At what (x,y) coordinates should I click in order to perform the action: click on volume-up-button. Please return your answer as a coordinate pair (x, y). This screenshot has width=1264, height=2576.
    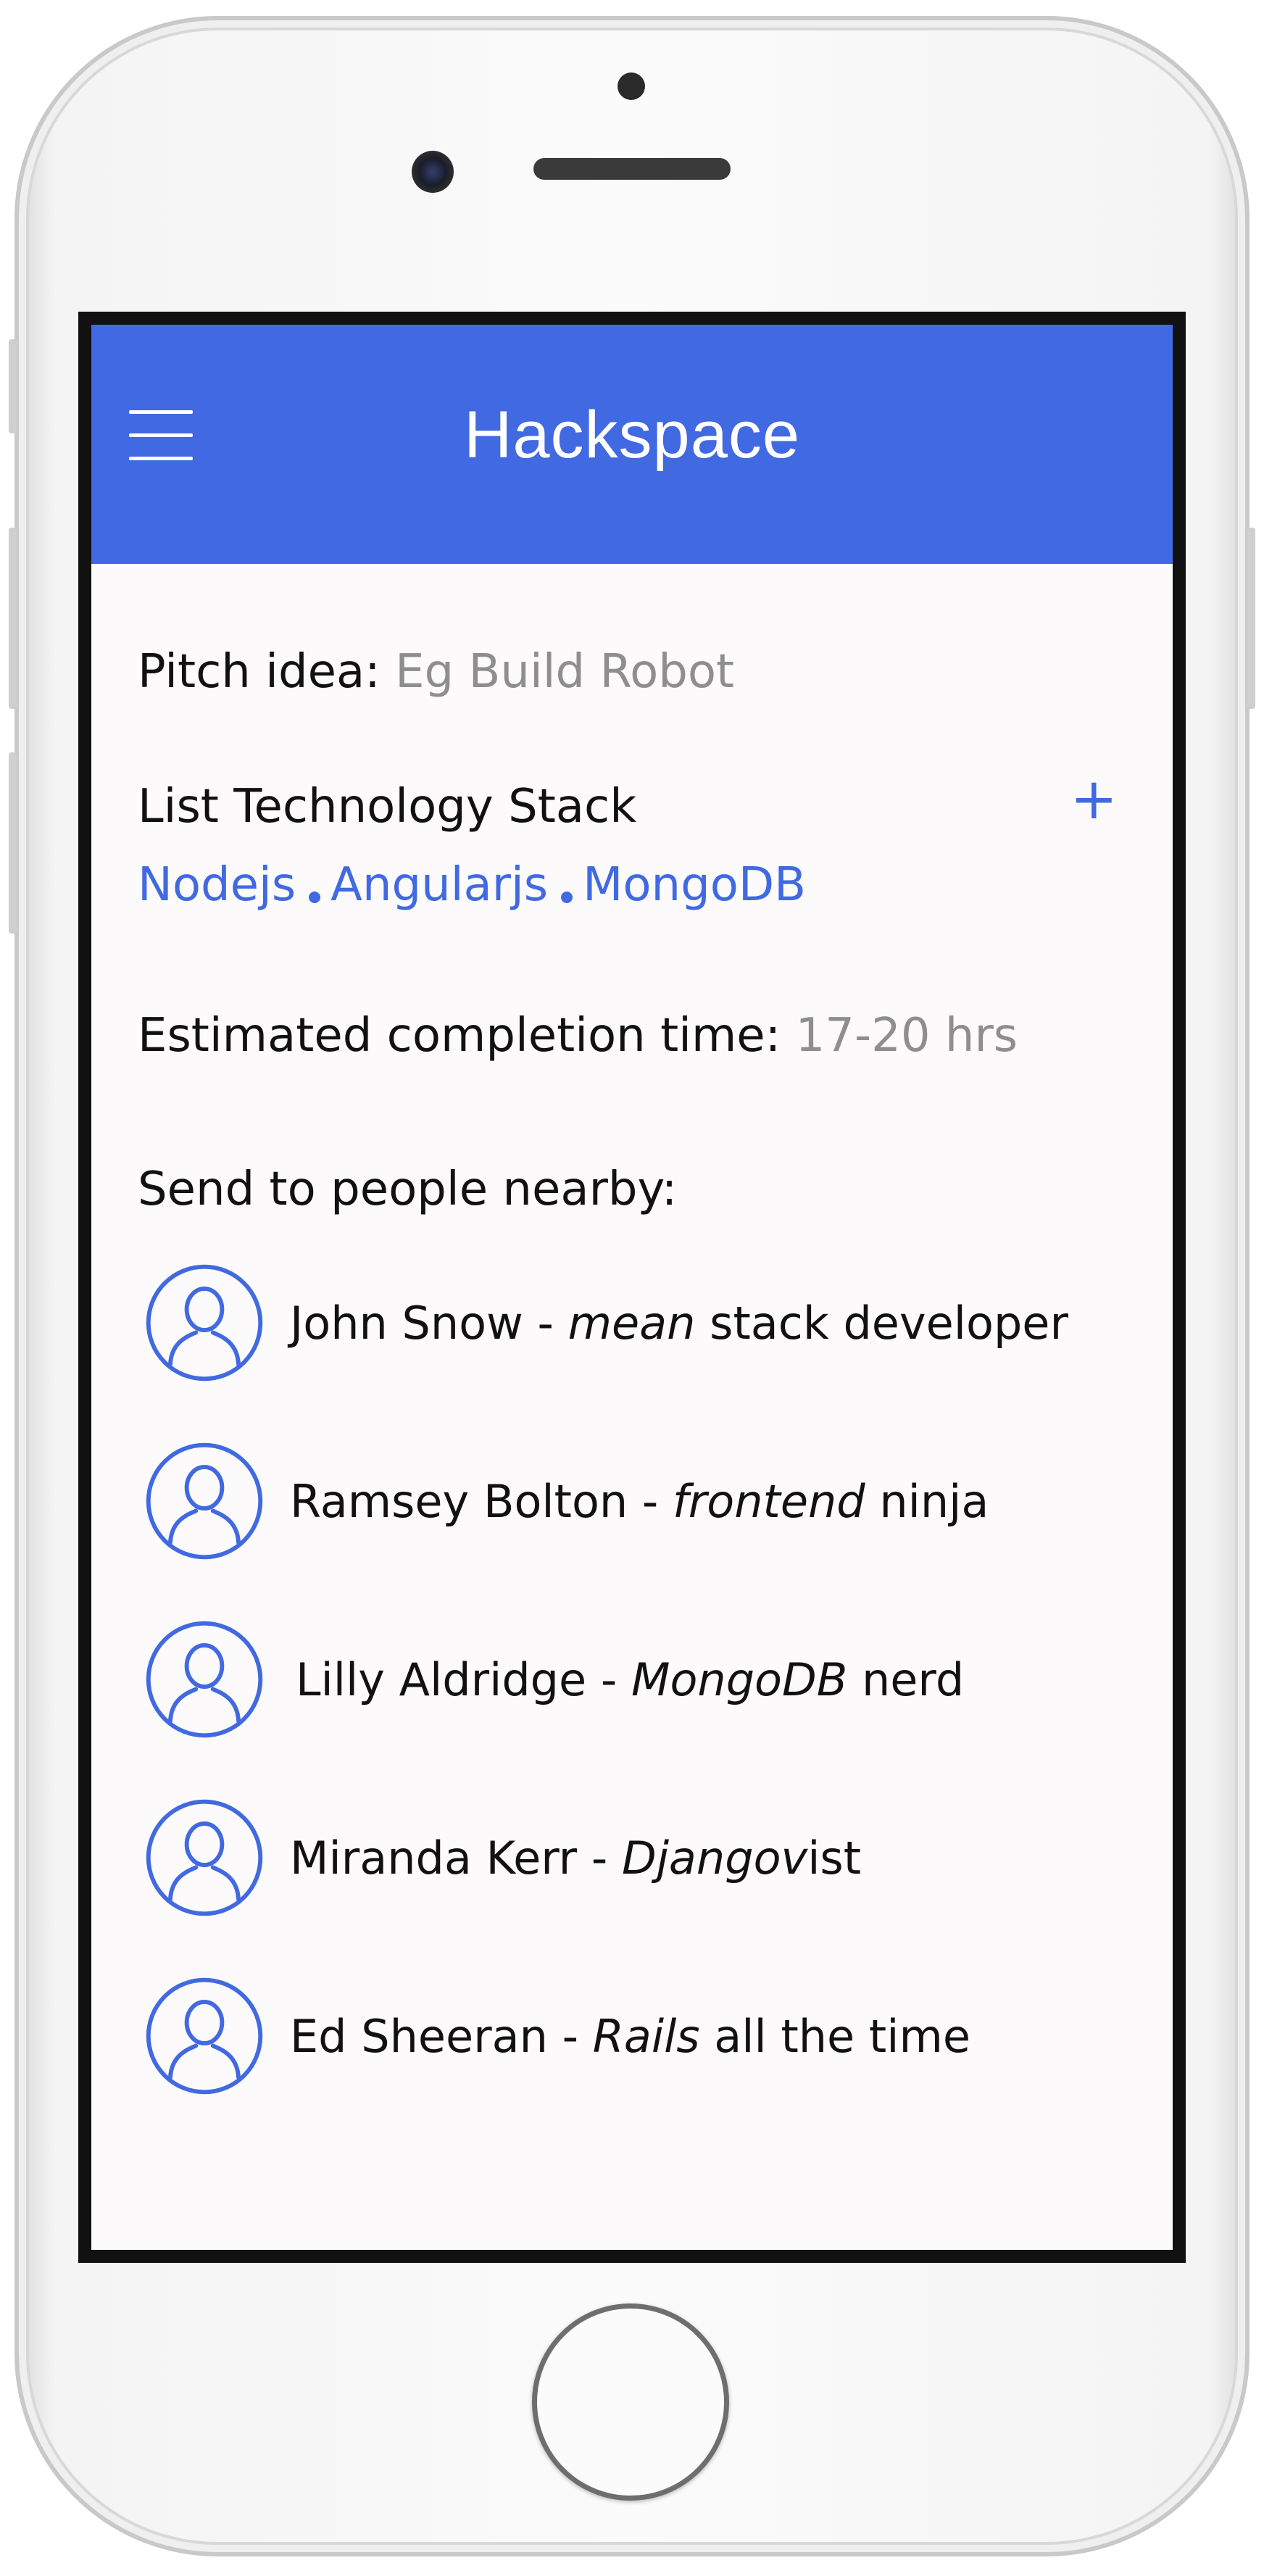
    Looking at the image, I should click on (13, 618).